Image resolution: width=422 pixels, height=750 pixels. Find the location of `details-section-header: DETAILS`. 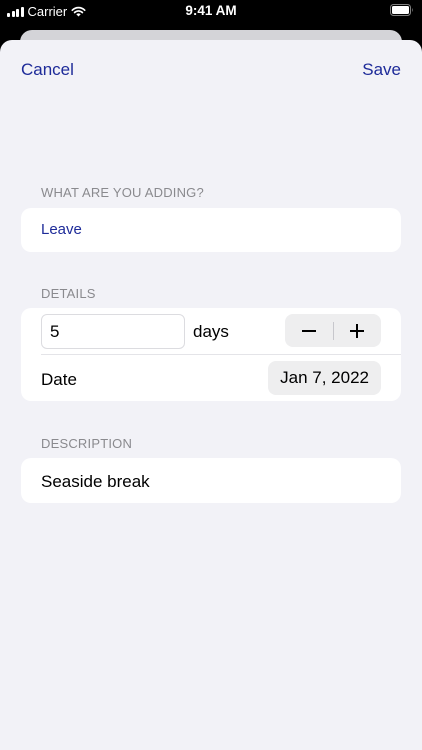

details-section-header: DETAILS is located at coordinates (68, 293).